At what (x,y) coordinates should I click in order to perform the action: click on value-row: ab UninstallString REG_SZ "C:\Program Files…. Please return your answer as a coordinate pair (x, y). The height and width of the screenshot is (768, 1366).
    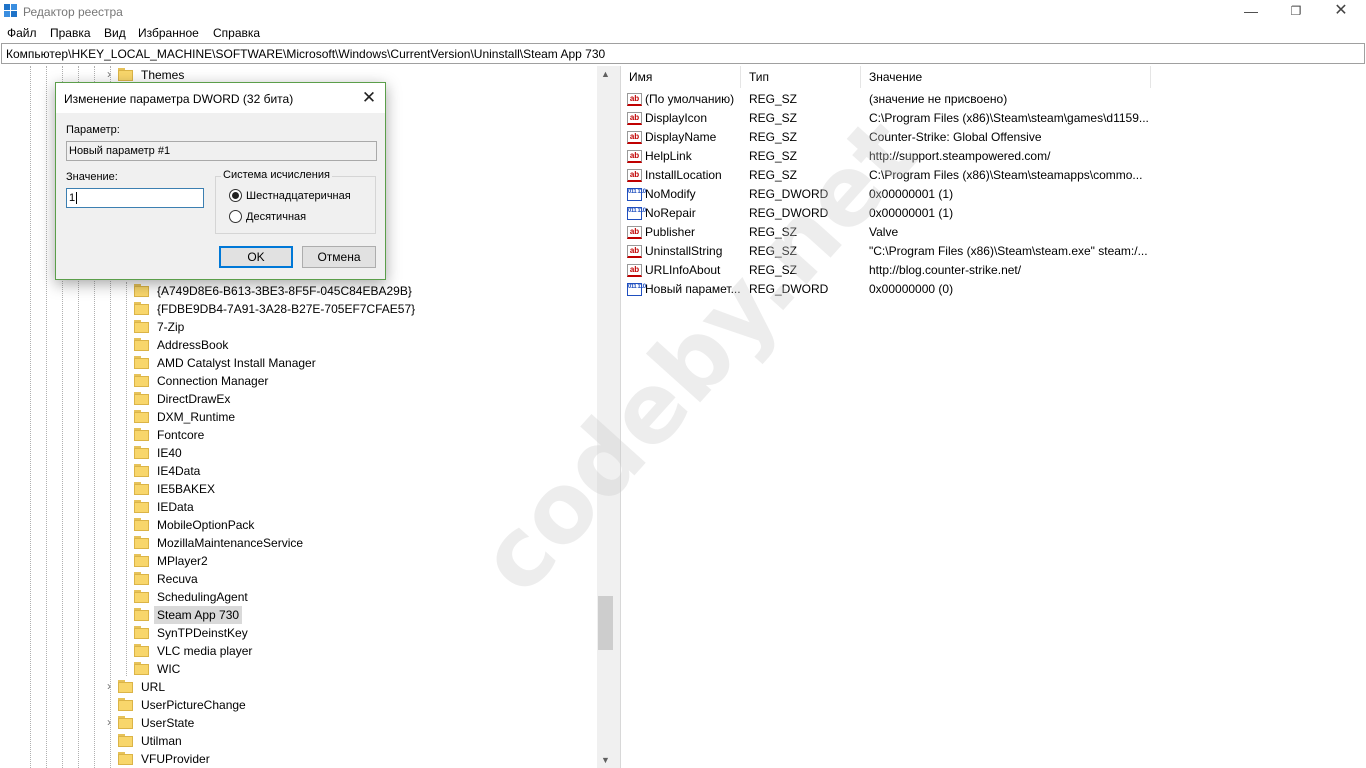
    Looking at the image, I should click on (993, 251).